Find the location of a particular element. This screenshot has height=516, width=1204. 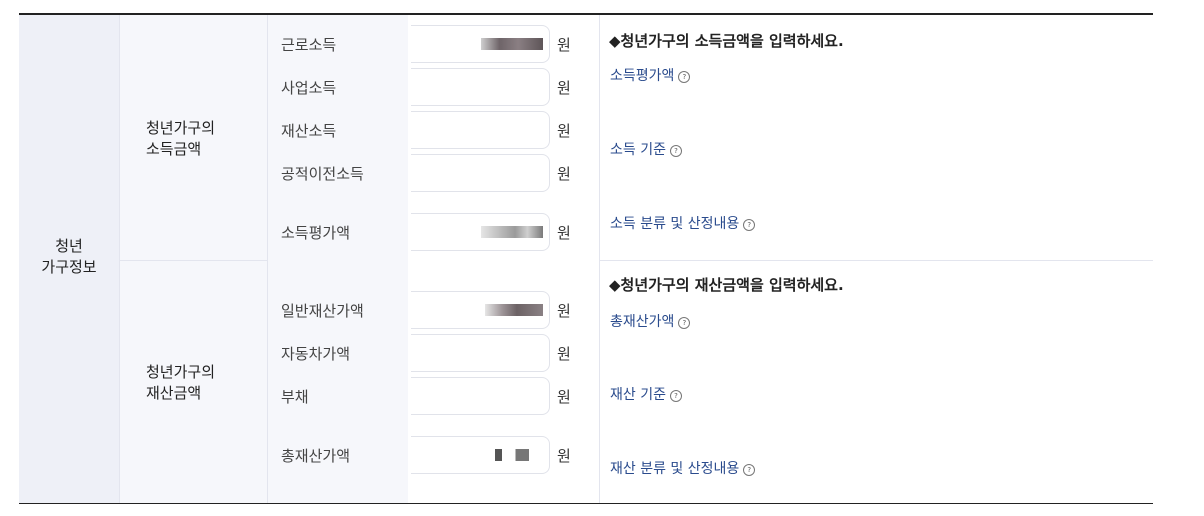

assets-classification-help-link: 재산 분류 및 산정내용? is located at coordinates (683, 468).